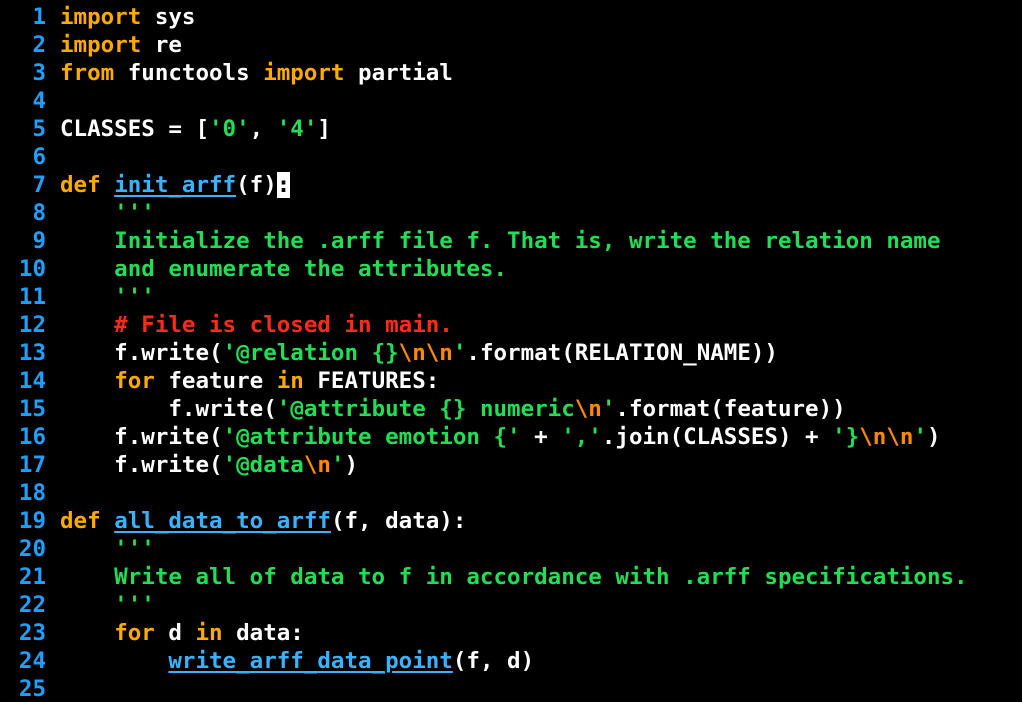 The height and width of the screenshot is (702, 1022). Describe the element at coordinates (425, 409) in the screenshot. I see `string-token: '@attribute {} numeric` at that location.